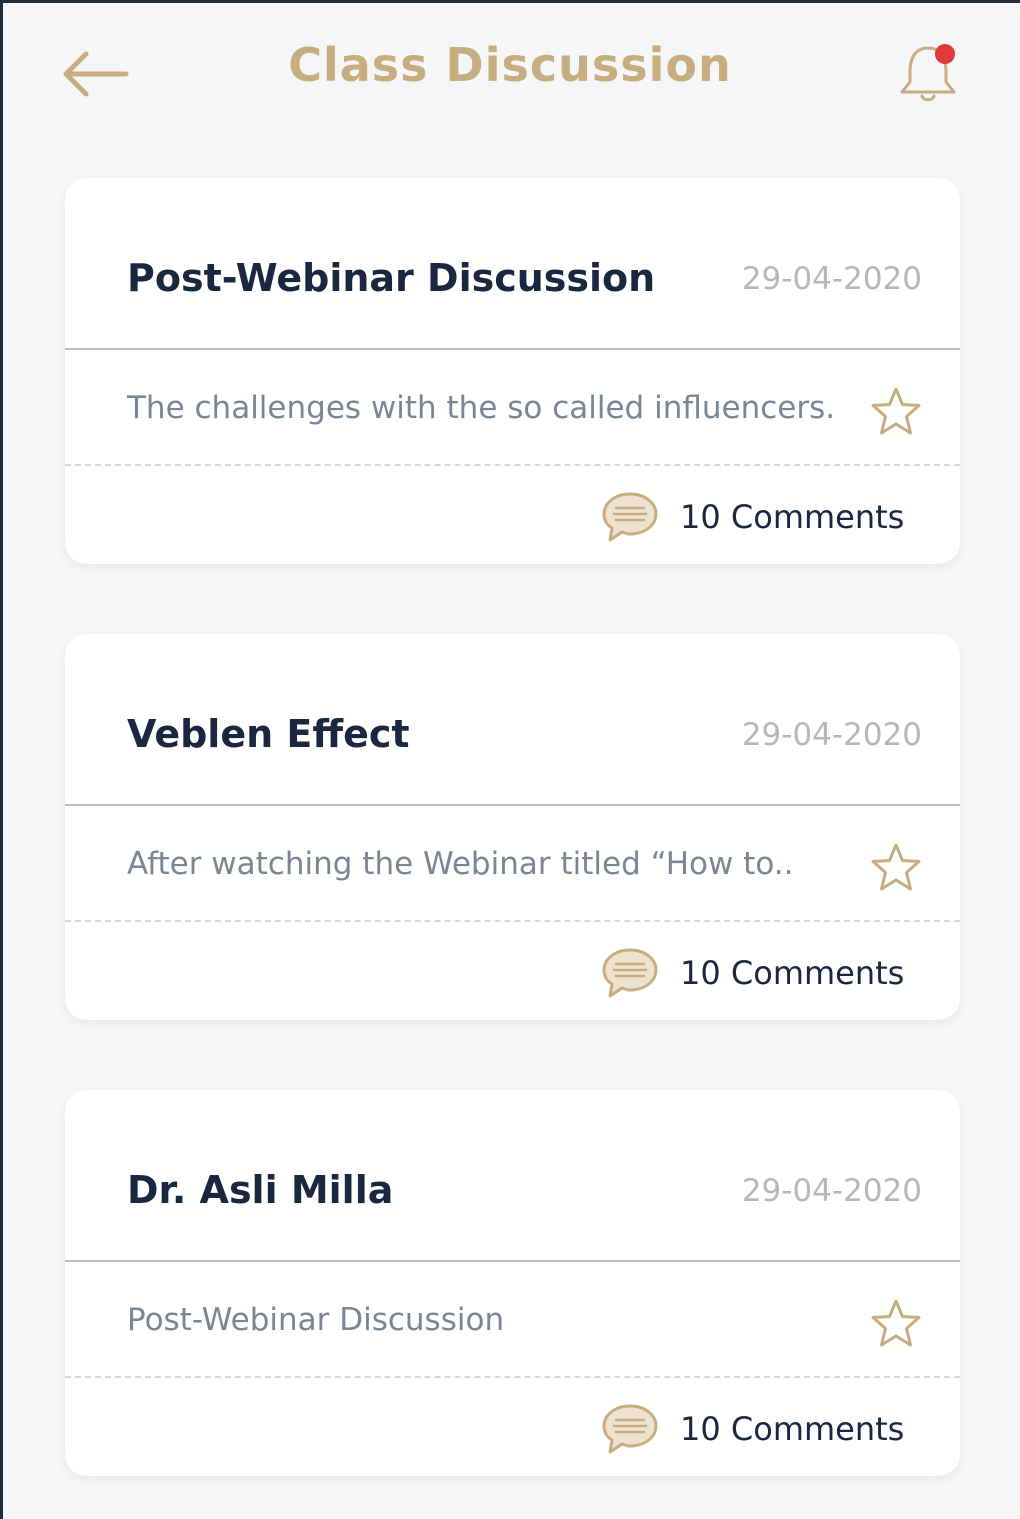 The width and height of the screenshot is (1020, 1519). What do you see at coordinates (268, 734) in the screenshot?
I see `discussion-title: Veblen Effect` at bounding box center [268, 734].